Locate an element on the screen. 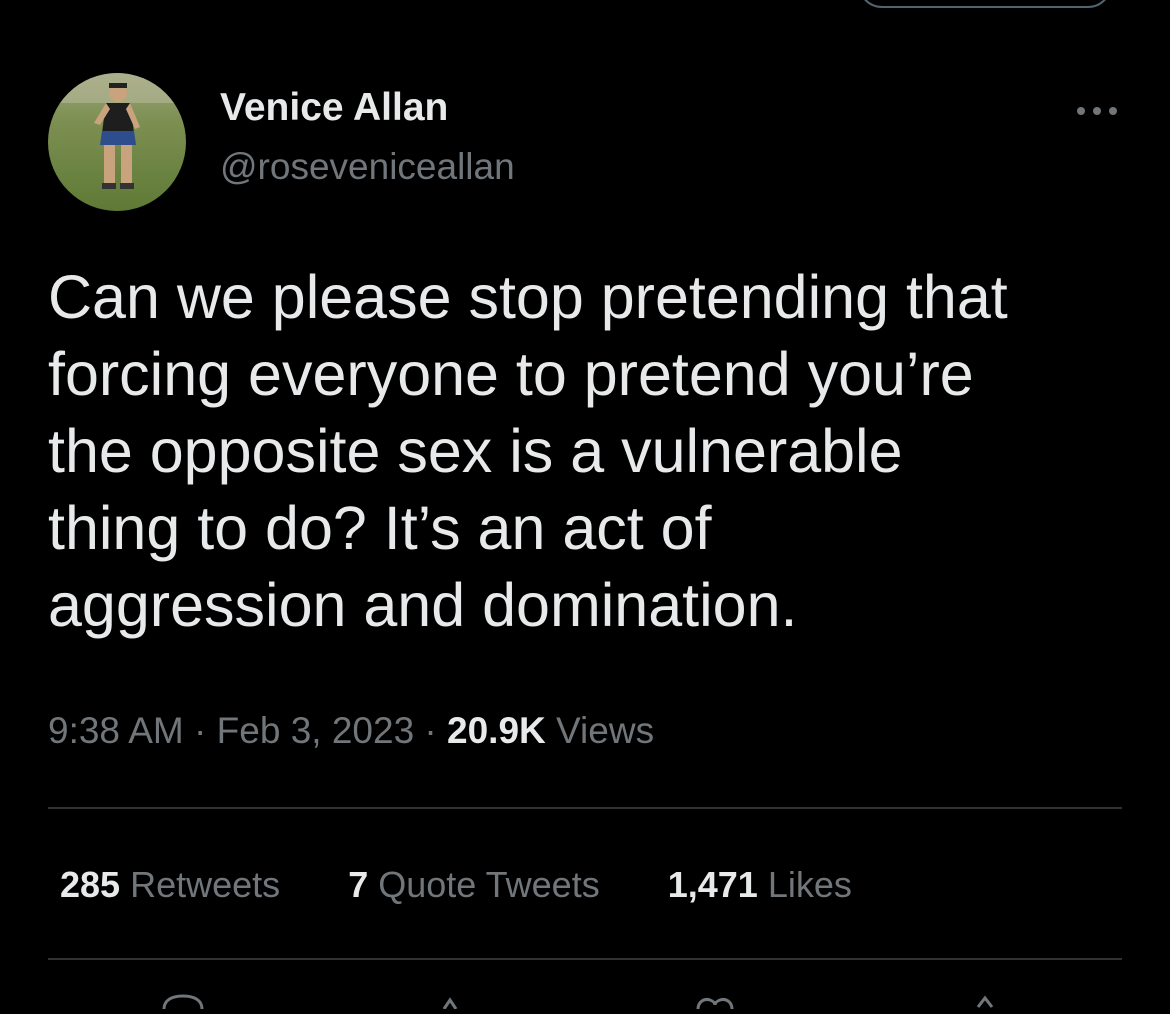 The width and height of the screenshot is (1170, 1014). retweet-icon is located at coordinates (455, 1002).